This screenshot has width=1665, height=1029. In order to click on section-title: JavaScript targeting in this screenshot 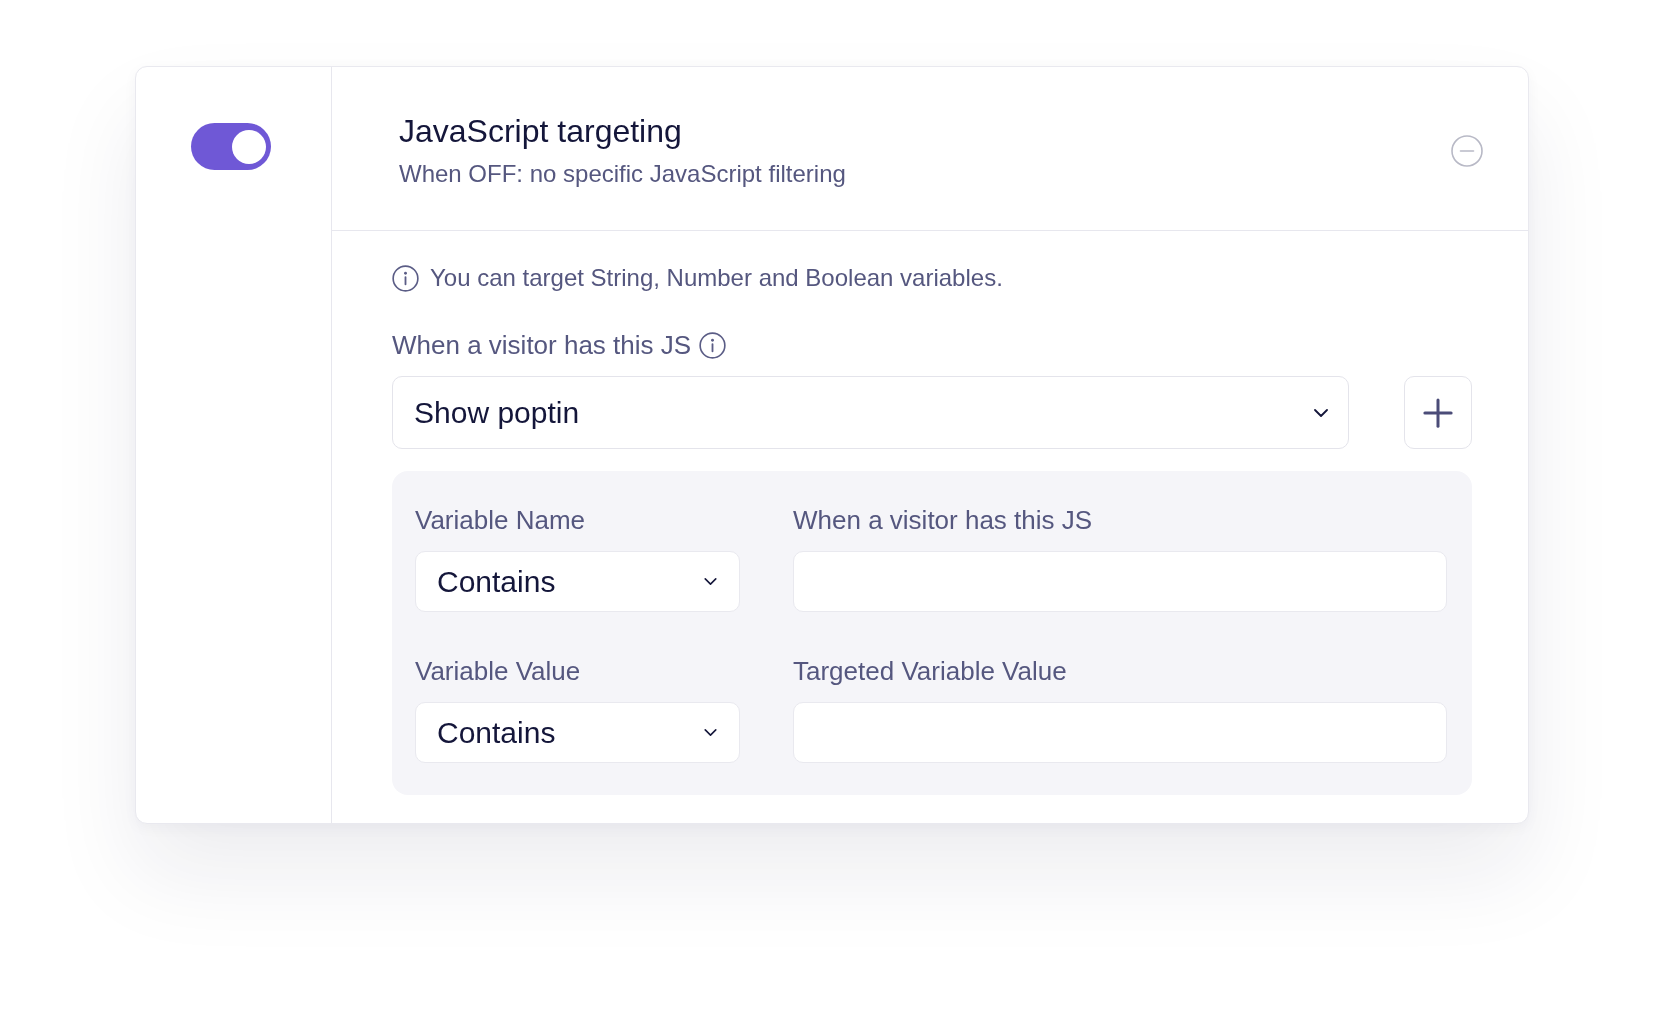, I will do `click(541, 131)`.